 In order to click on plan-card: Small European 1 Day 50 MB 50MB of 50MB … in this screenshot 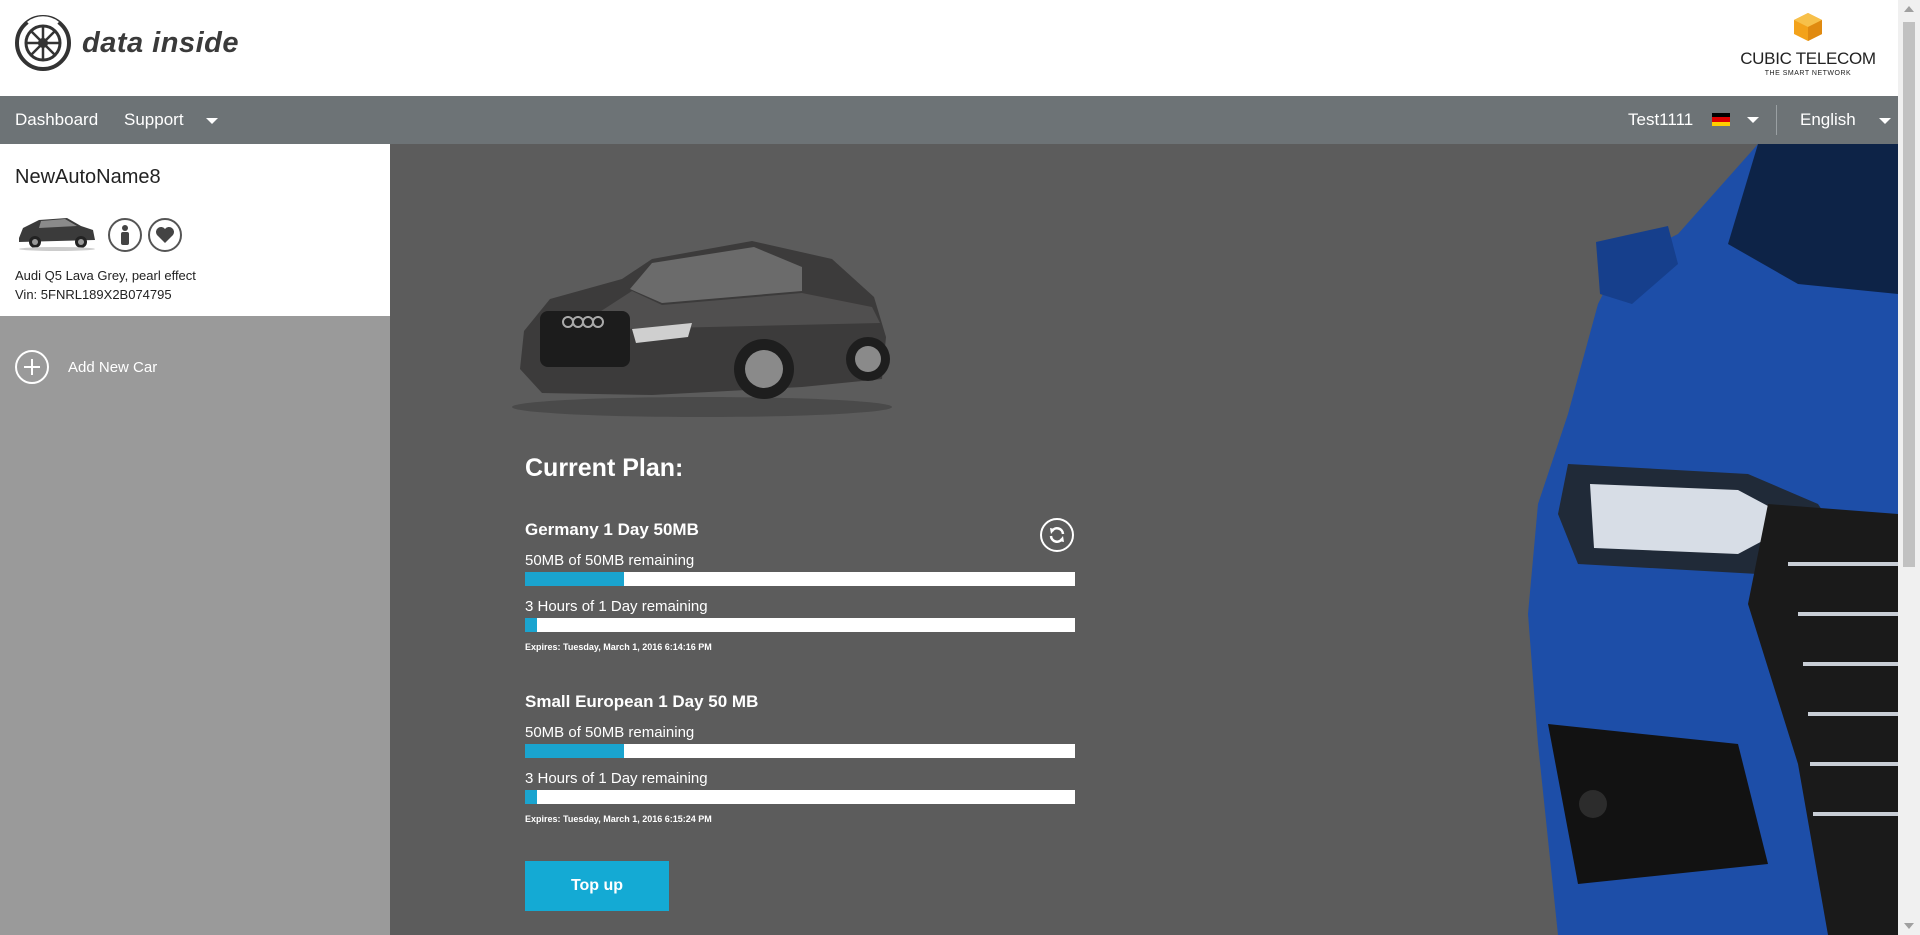, I will do `click(800, 758)`.